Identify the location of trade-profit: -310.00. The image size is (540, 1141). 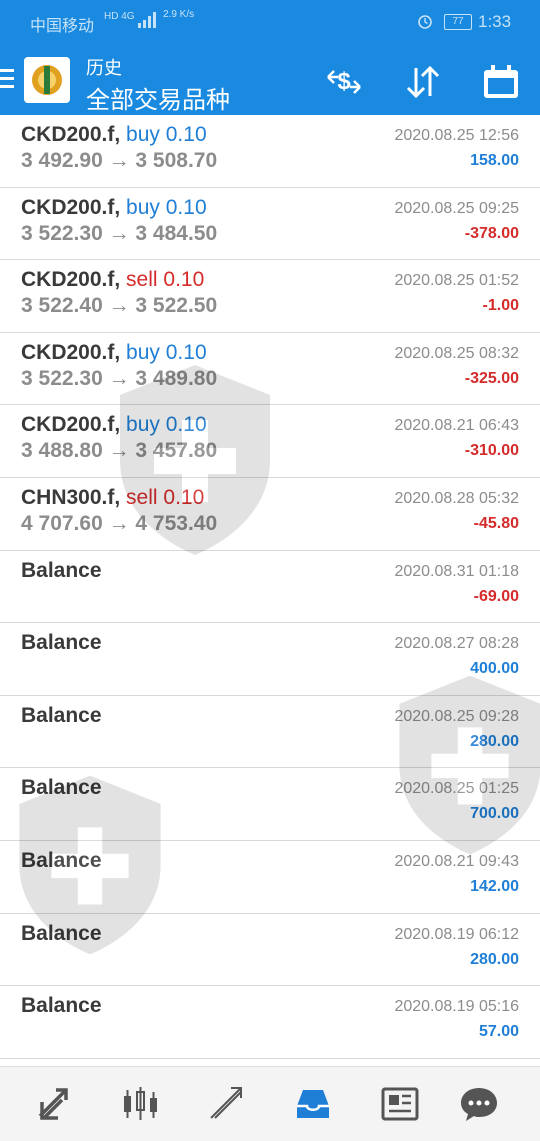
(491, 451).